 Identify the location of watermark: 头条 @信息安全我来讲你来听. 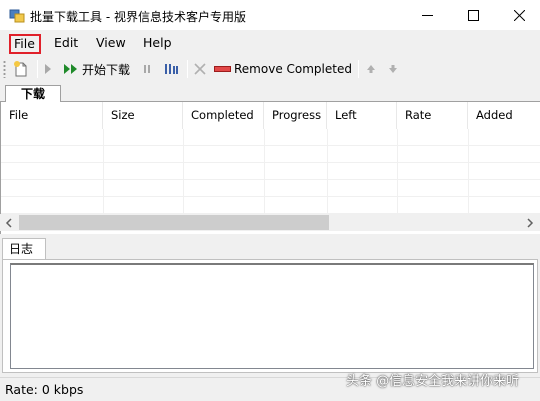
(433, 381).